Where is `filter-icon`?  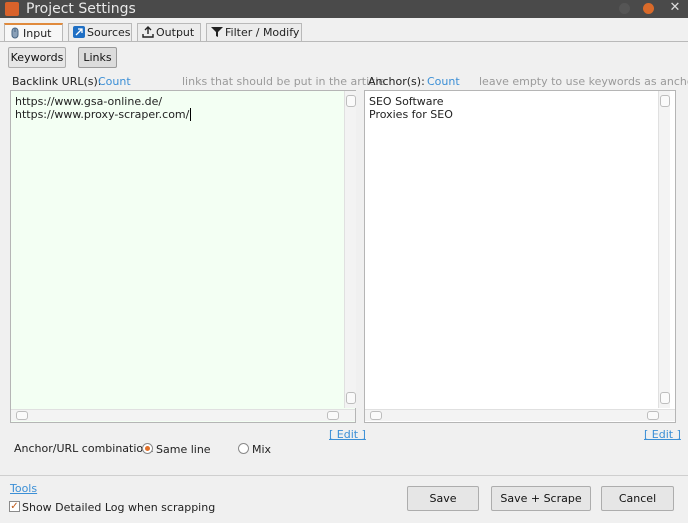 filter-icon is located at coordinates (217, 32).